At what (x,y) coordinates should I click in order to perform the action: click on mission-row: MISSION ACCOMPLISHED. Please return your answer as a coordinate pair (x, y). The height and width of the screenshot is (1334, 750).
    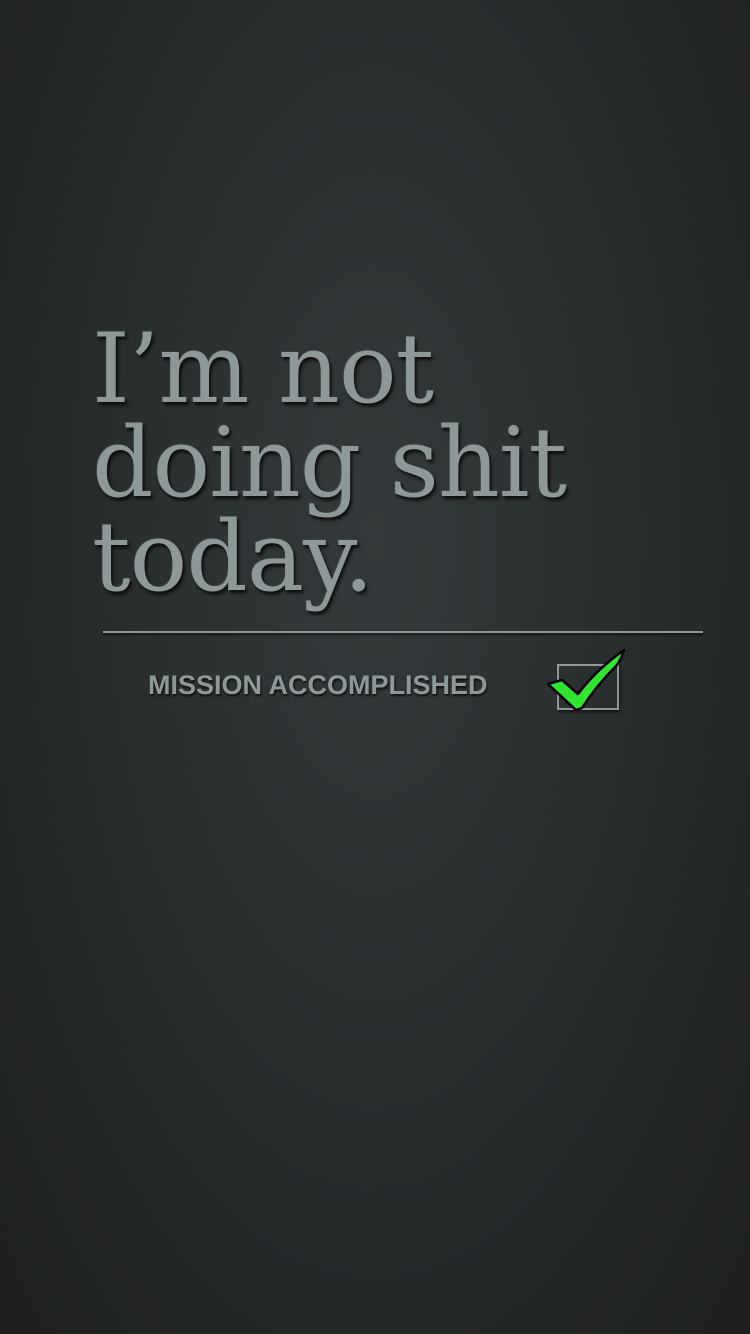
    Looking at the image, I should click on (398, 683).